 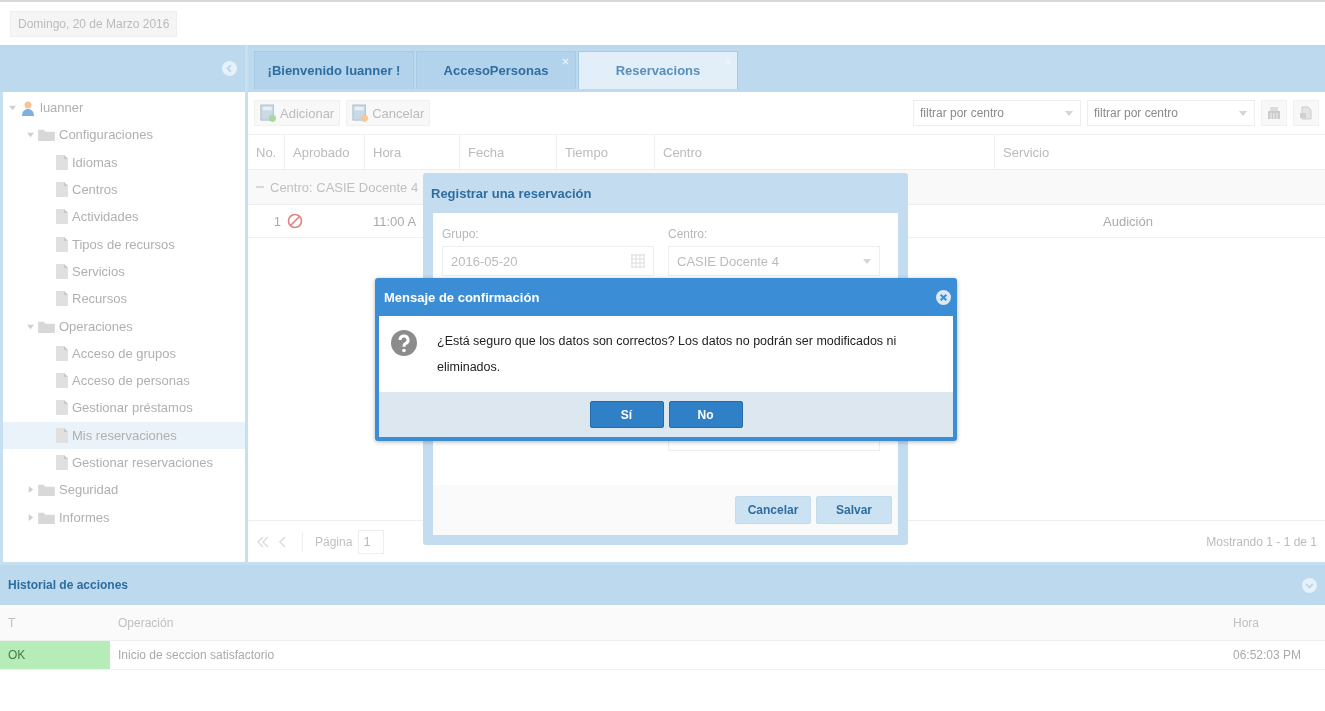 What do you see at coordinates (124, 380) in the screenshot?
I see `tree-item: Acceso de personas` at bounding box center [124, 380].